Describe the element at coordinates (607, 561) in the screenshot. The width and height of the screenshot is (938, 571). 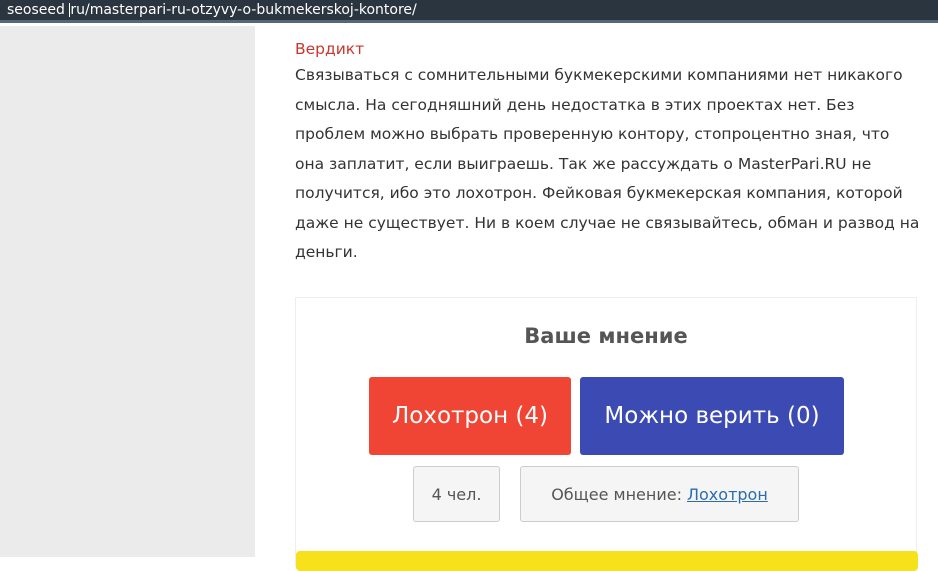
I see `yellow-banner` at that location.